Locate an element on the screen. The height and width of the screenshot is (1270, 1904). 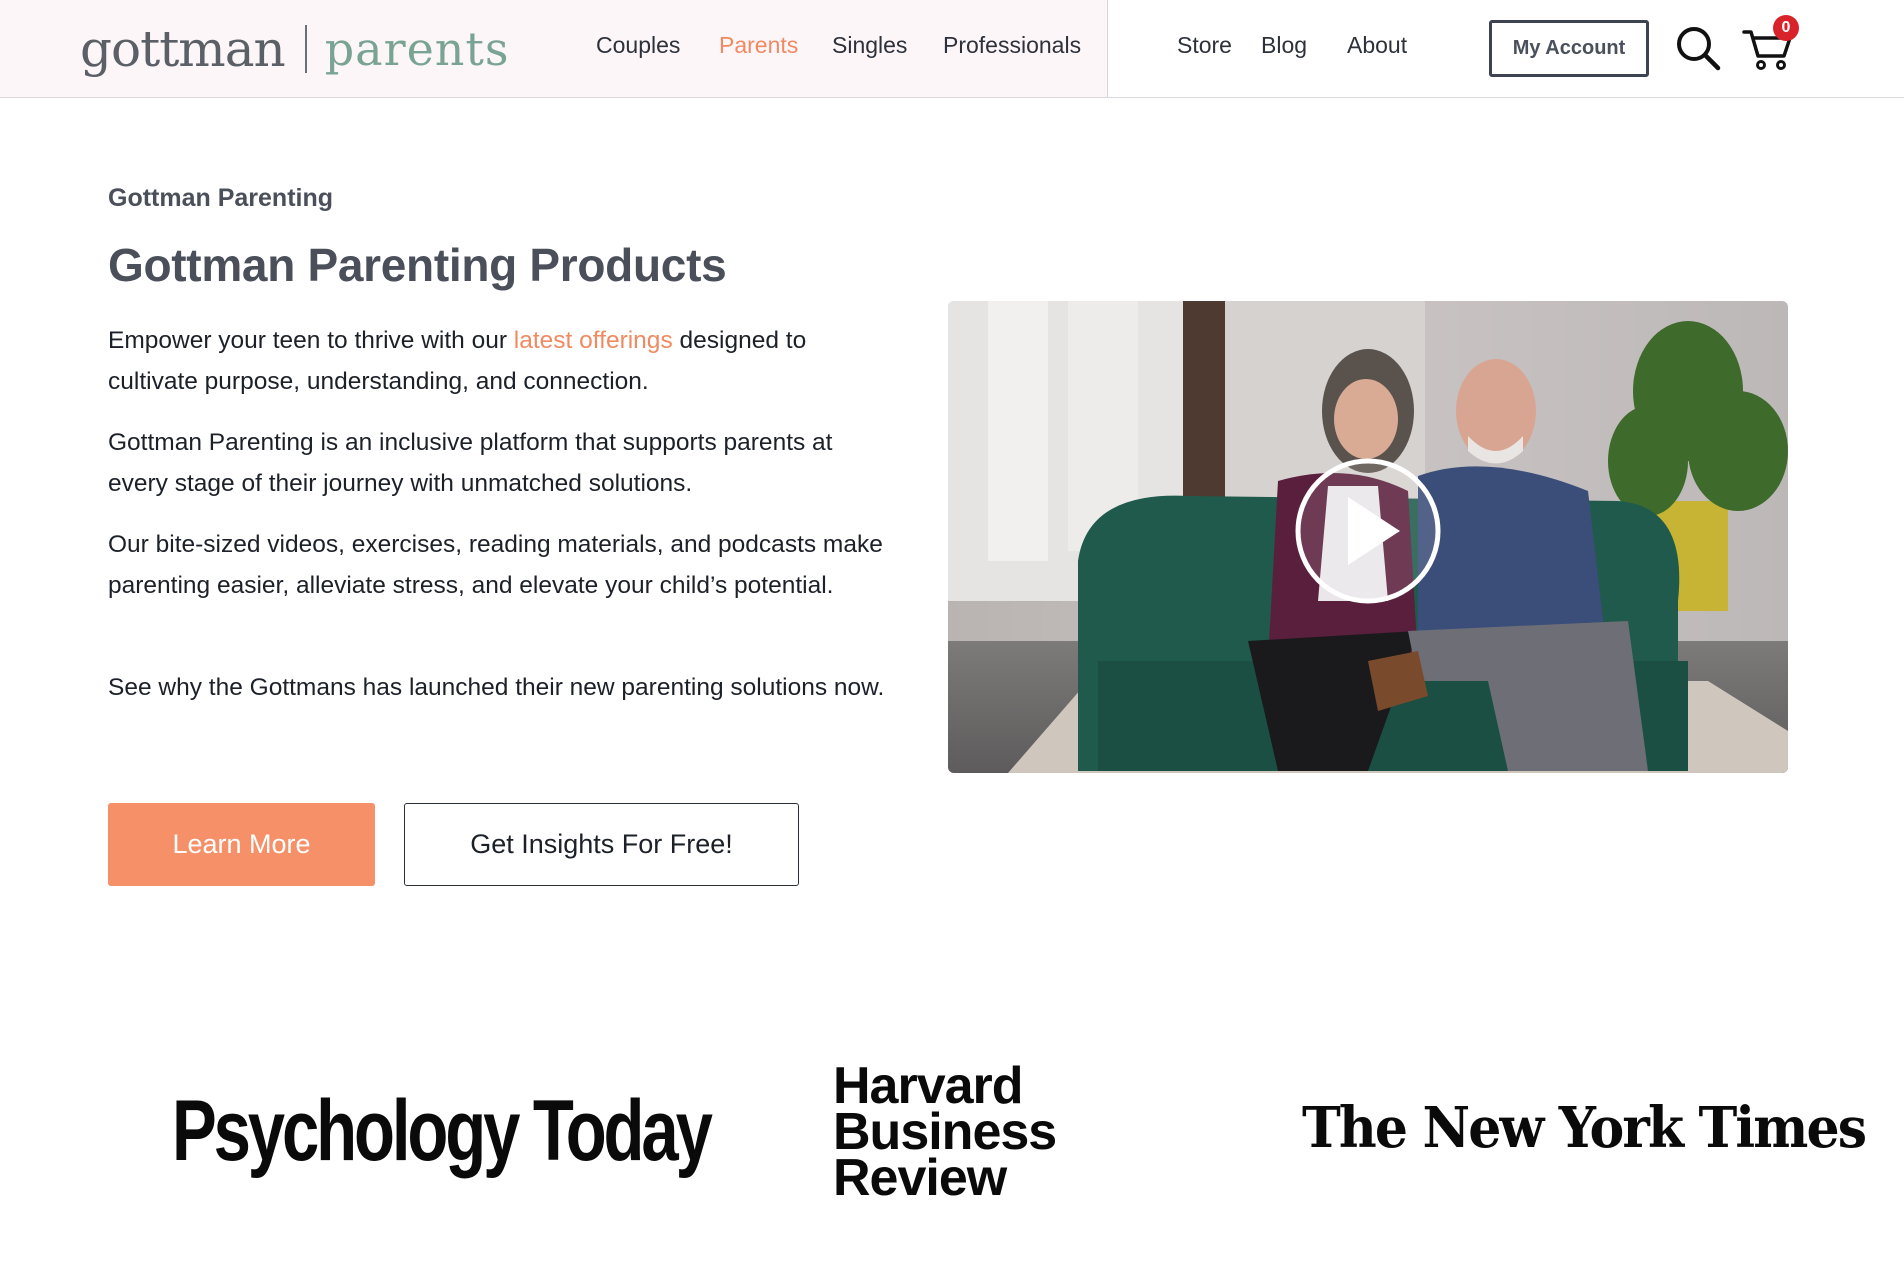
nav-item-store: Store is located at coordinates (1204, 45).